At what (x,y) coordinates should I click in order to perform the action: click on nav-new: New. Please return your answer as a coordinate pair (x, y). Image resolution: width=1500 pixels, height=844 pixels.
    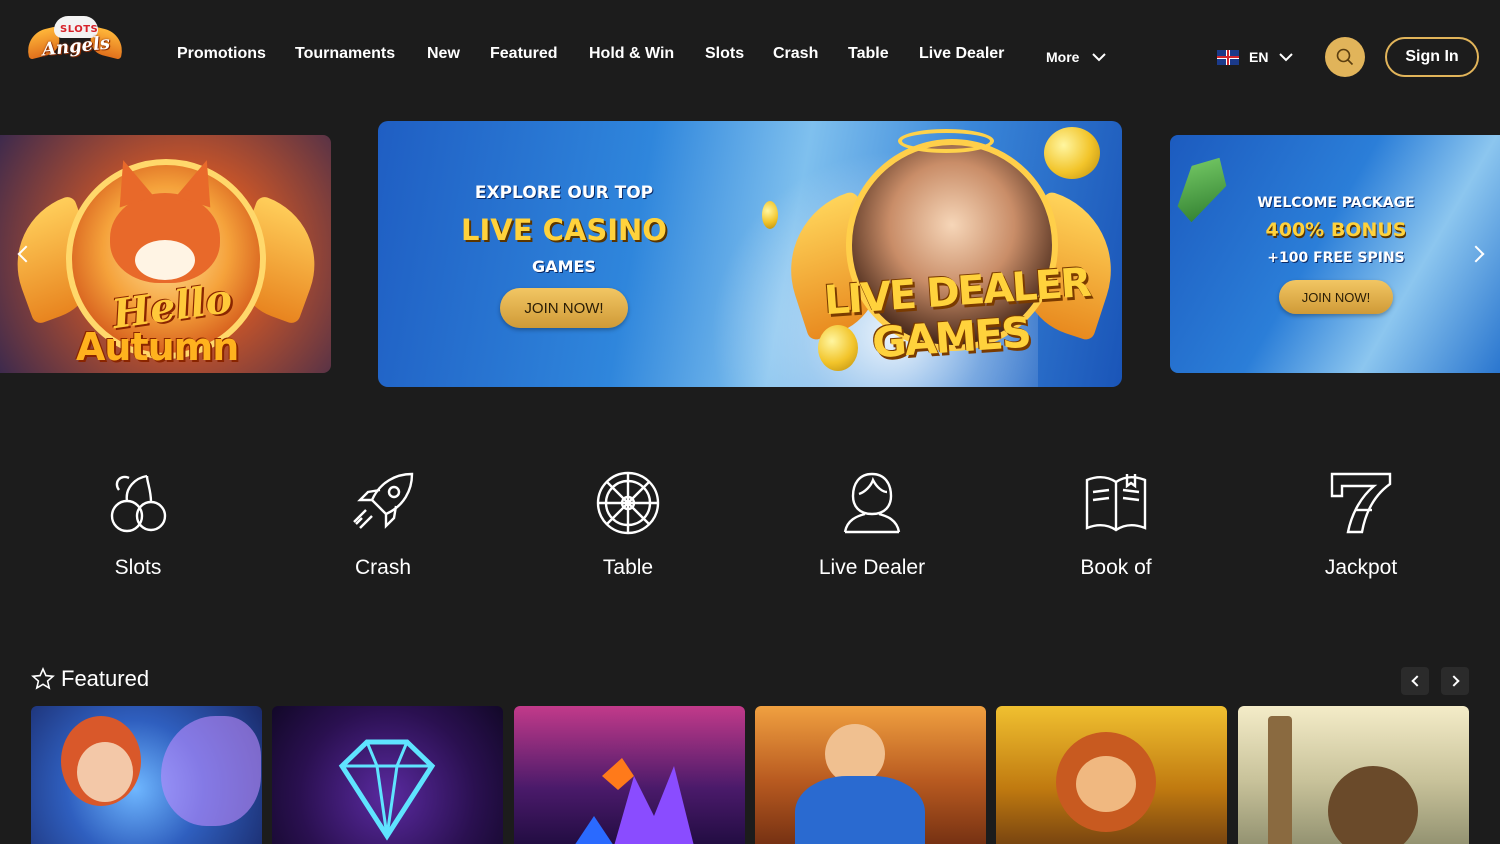
    Looking at the image, I should click on (443, 54).